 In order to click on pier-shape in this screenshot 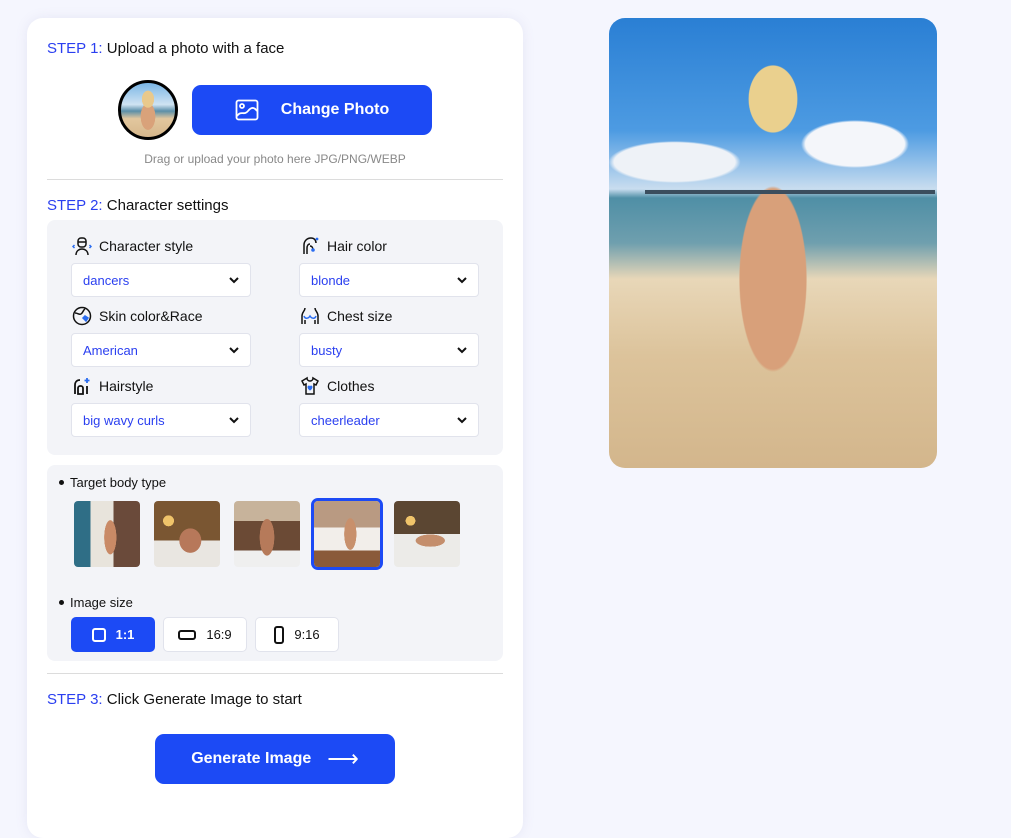, I will do `click(790, 192)`.